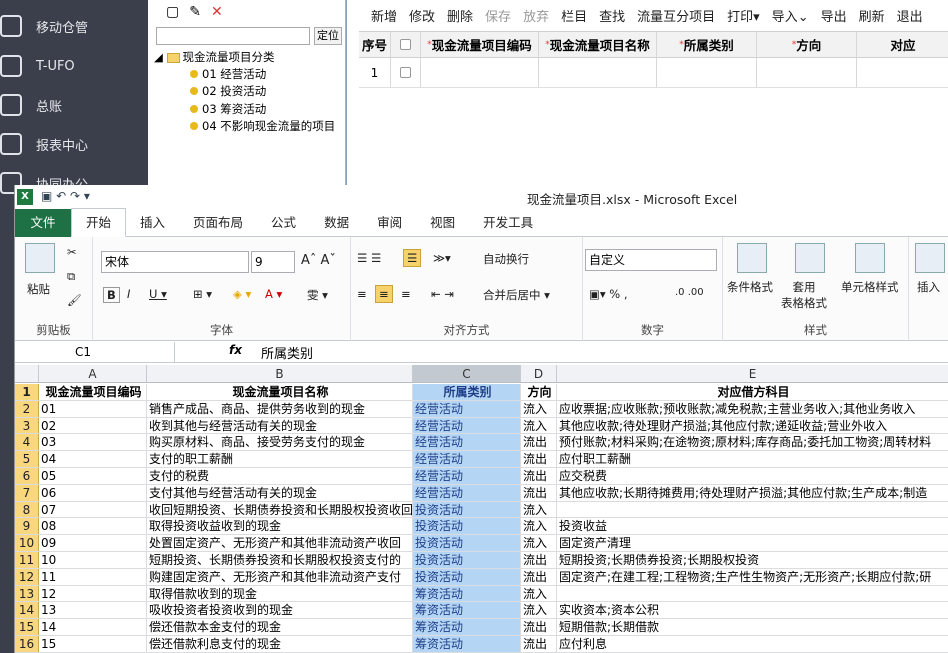  Describe the element at coordinates (608, 294) in the screenshot. I see `currency-icon: ▣▾ % ,` at that location.